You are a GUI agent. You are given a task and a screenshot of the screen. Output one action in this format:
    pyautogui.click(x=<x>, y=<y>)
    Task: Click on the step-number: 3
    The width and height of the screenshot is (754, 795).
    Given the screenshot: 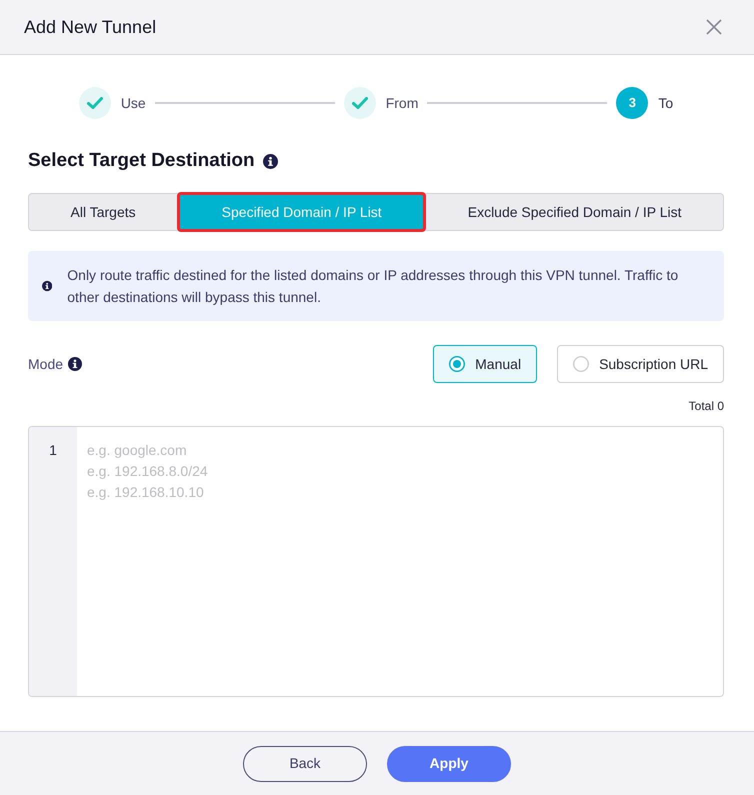 What is the action you would take?
    pyautogui.click(x=632, y=103)
    